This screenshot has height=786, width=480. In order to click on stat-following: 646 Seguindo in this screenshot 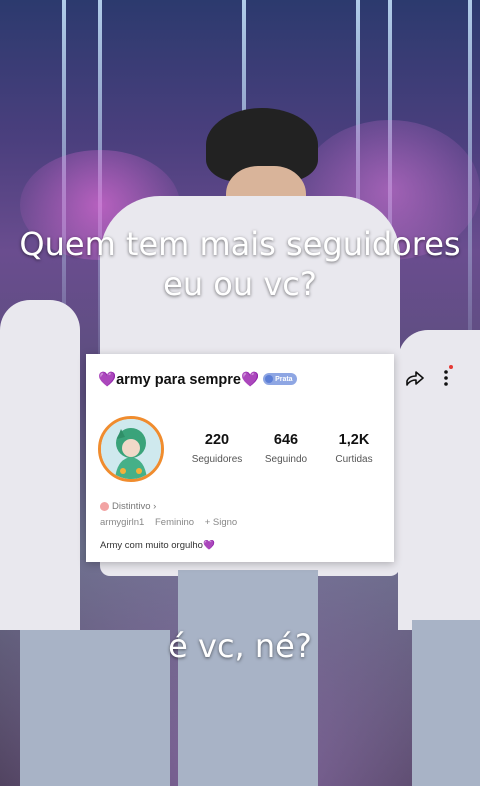, I will do `click(286, 448)`.